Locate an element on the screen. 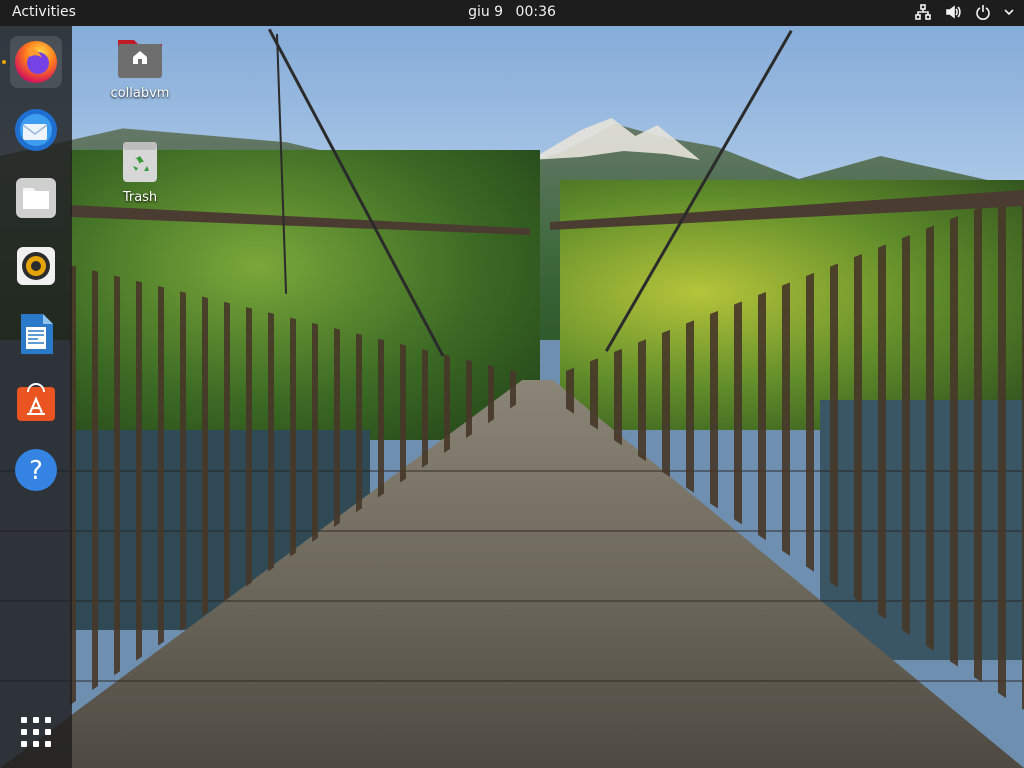  clock-date: giu 9 is located at coordinates (486, 12).